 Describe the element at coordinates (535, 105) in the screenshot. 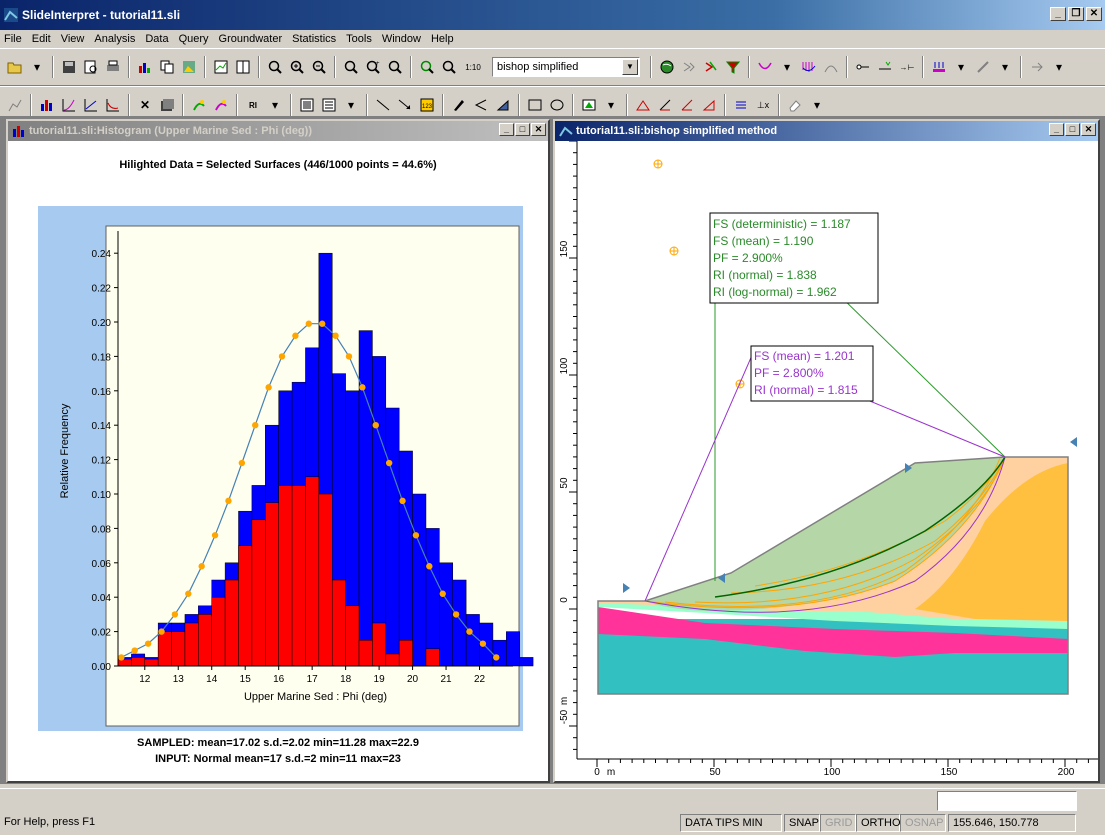

I see `rectangle-icon` at that location.